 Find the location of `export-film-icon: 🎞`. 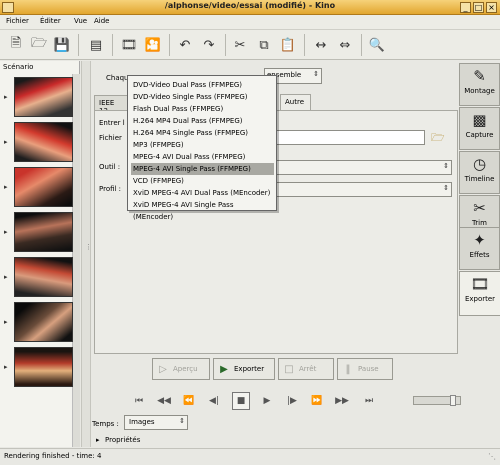

export-film-icon: 🎞 is located at coordinates (480, 284).